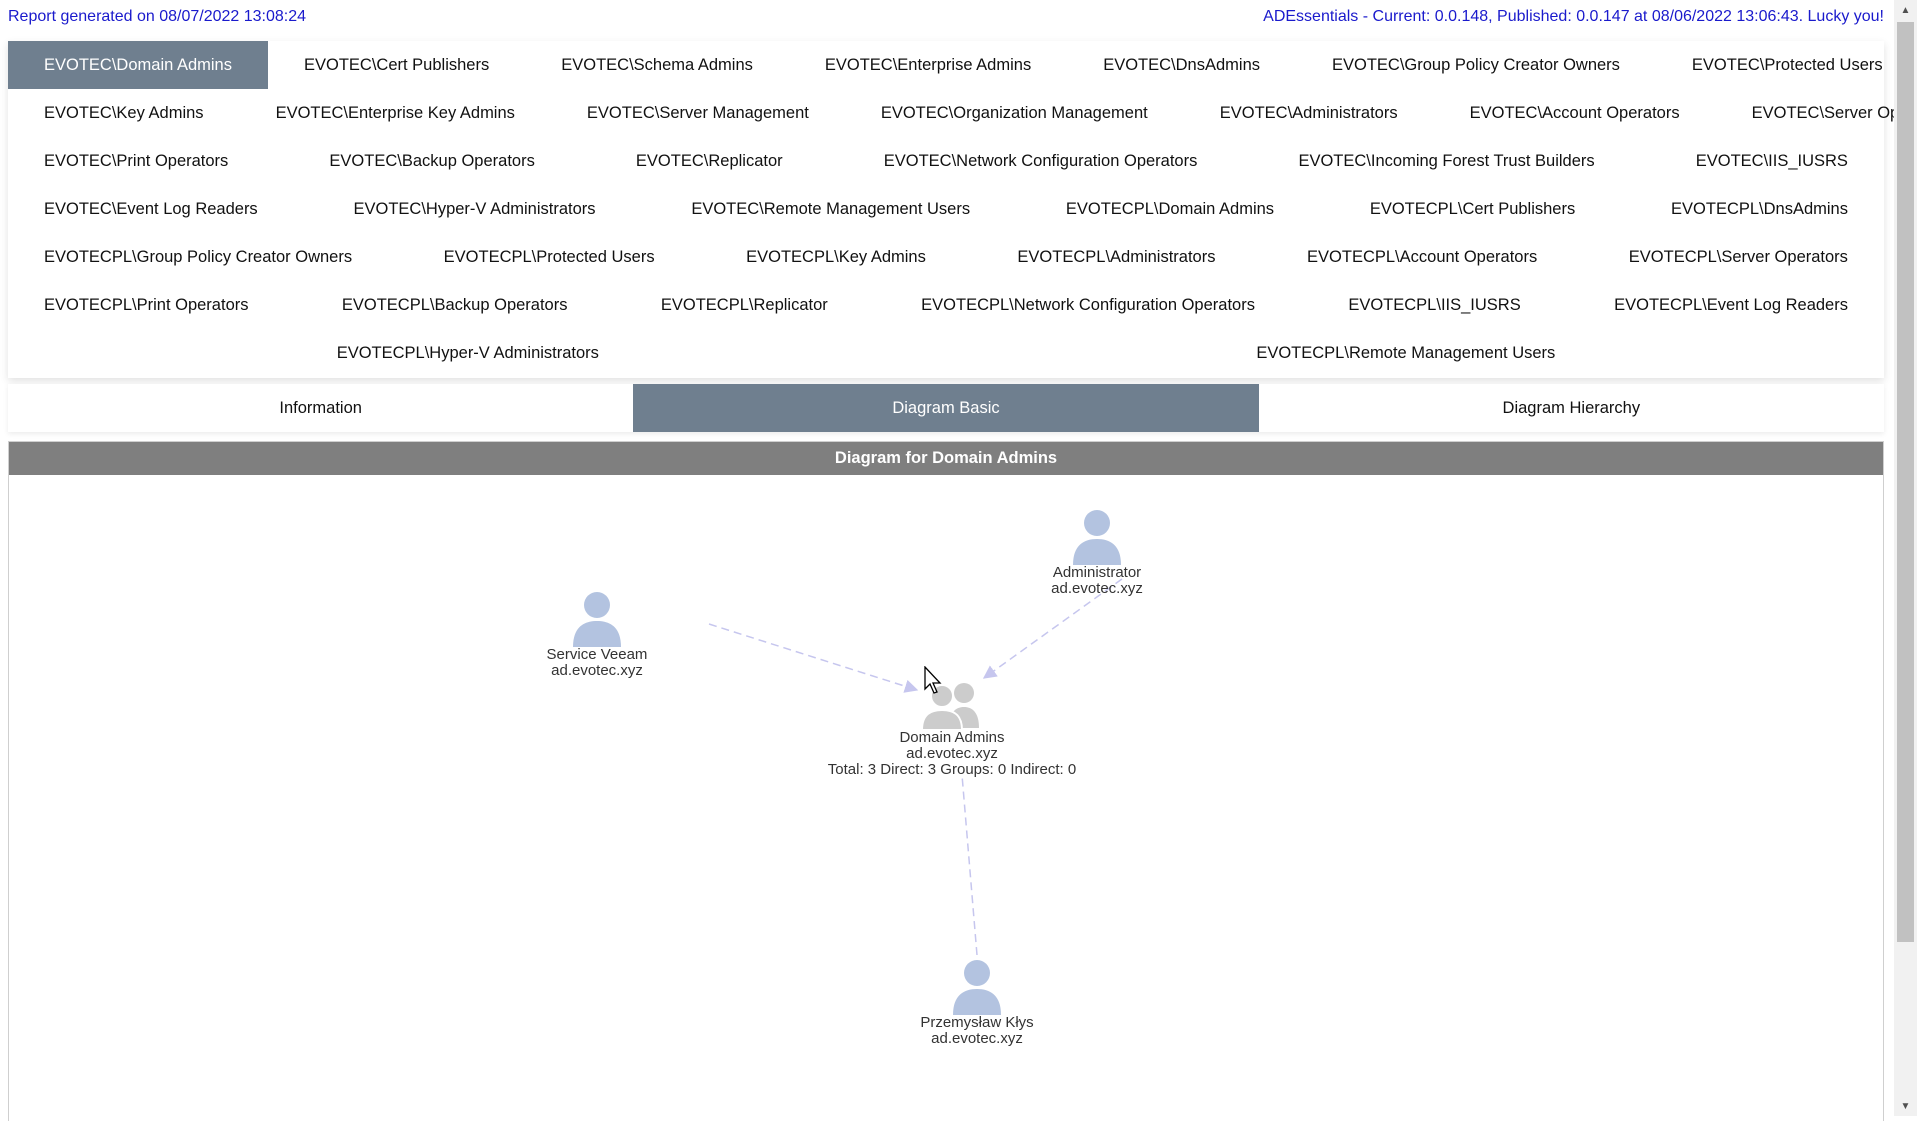 The height and width of the screenshot is (1122, 1917). I want to click on tab-evotecpl-account-operators: EVOTECPL\Account Operators, so click(1422, 257).